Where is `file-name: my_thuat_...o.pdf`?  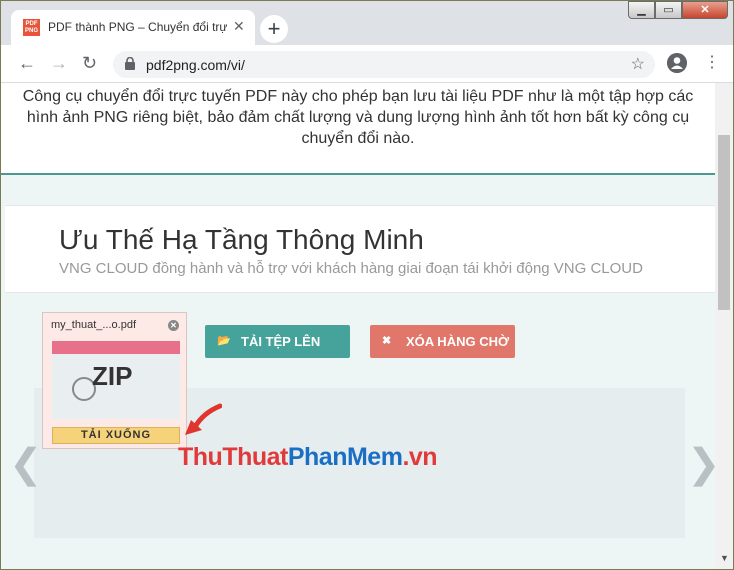
file-name: my_thuat_...o.pdf is located at coordinates (93, 325).